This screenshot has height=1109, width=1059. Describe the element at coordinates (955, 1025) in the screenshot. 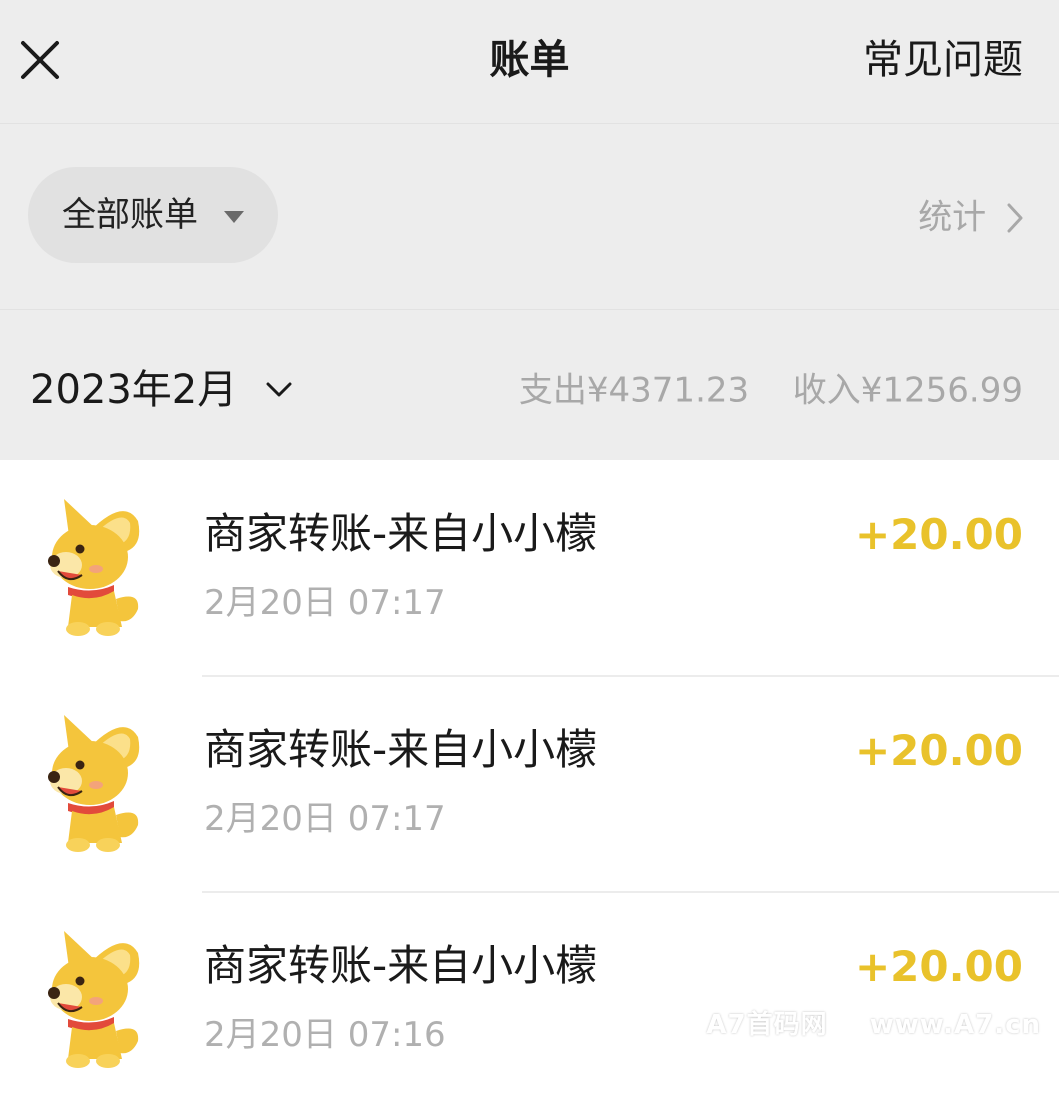

I see `watermark-url: www.A7.cn` at that location.